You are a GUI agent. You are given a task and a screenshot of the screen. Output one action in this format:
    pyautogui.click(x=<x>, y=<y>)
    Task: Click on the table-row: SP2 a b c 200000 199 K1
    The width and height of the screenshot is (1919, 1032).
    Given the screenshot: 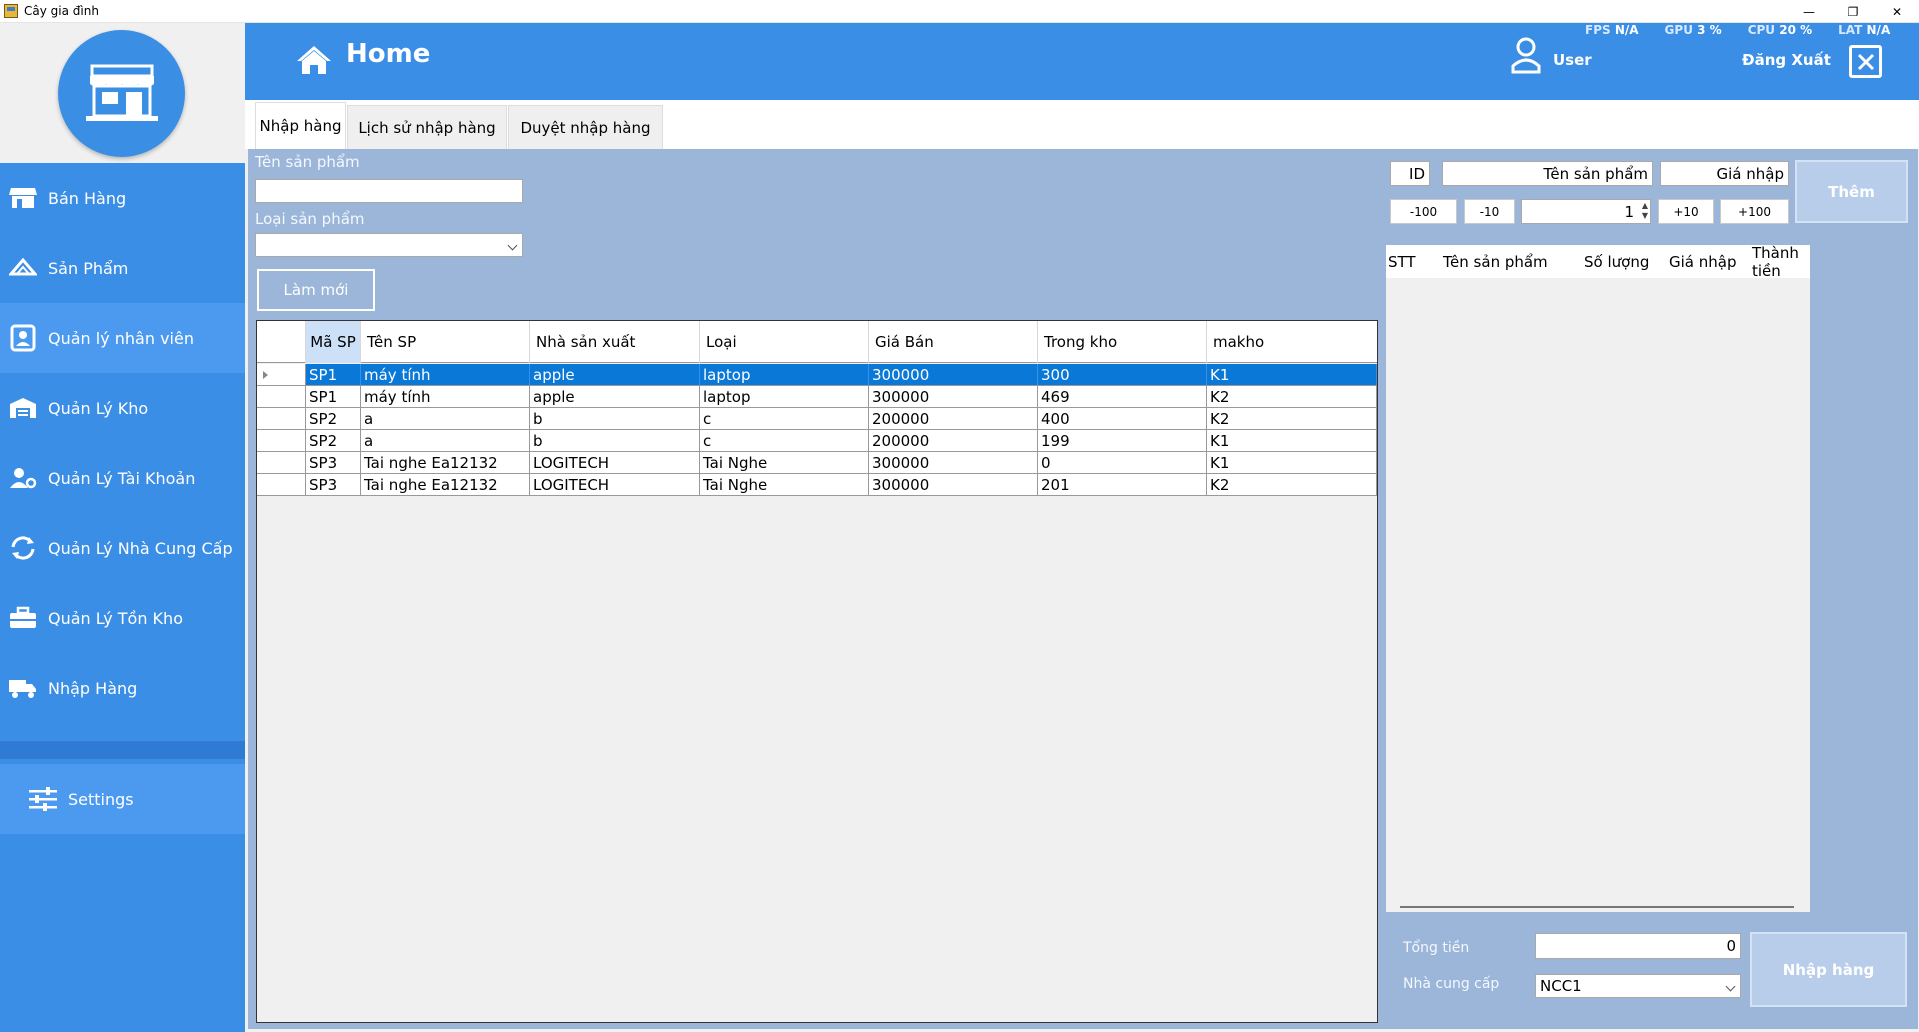 What is the action you would take?
    pyautogui.click(x=817, y=441)
    